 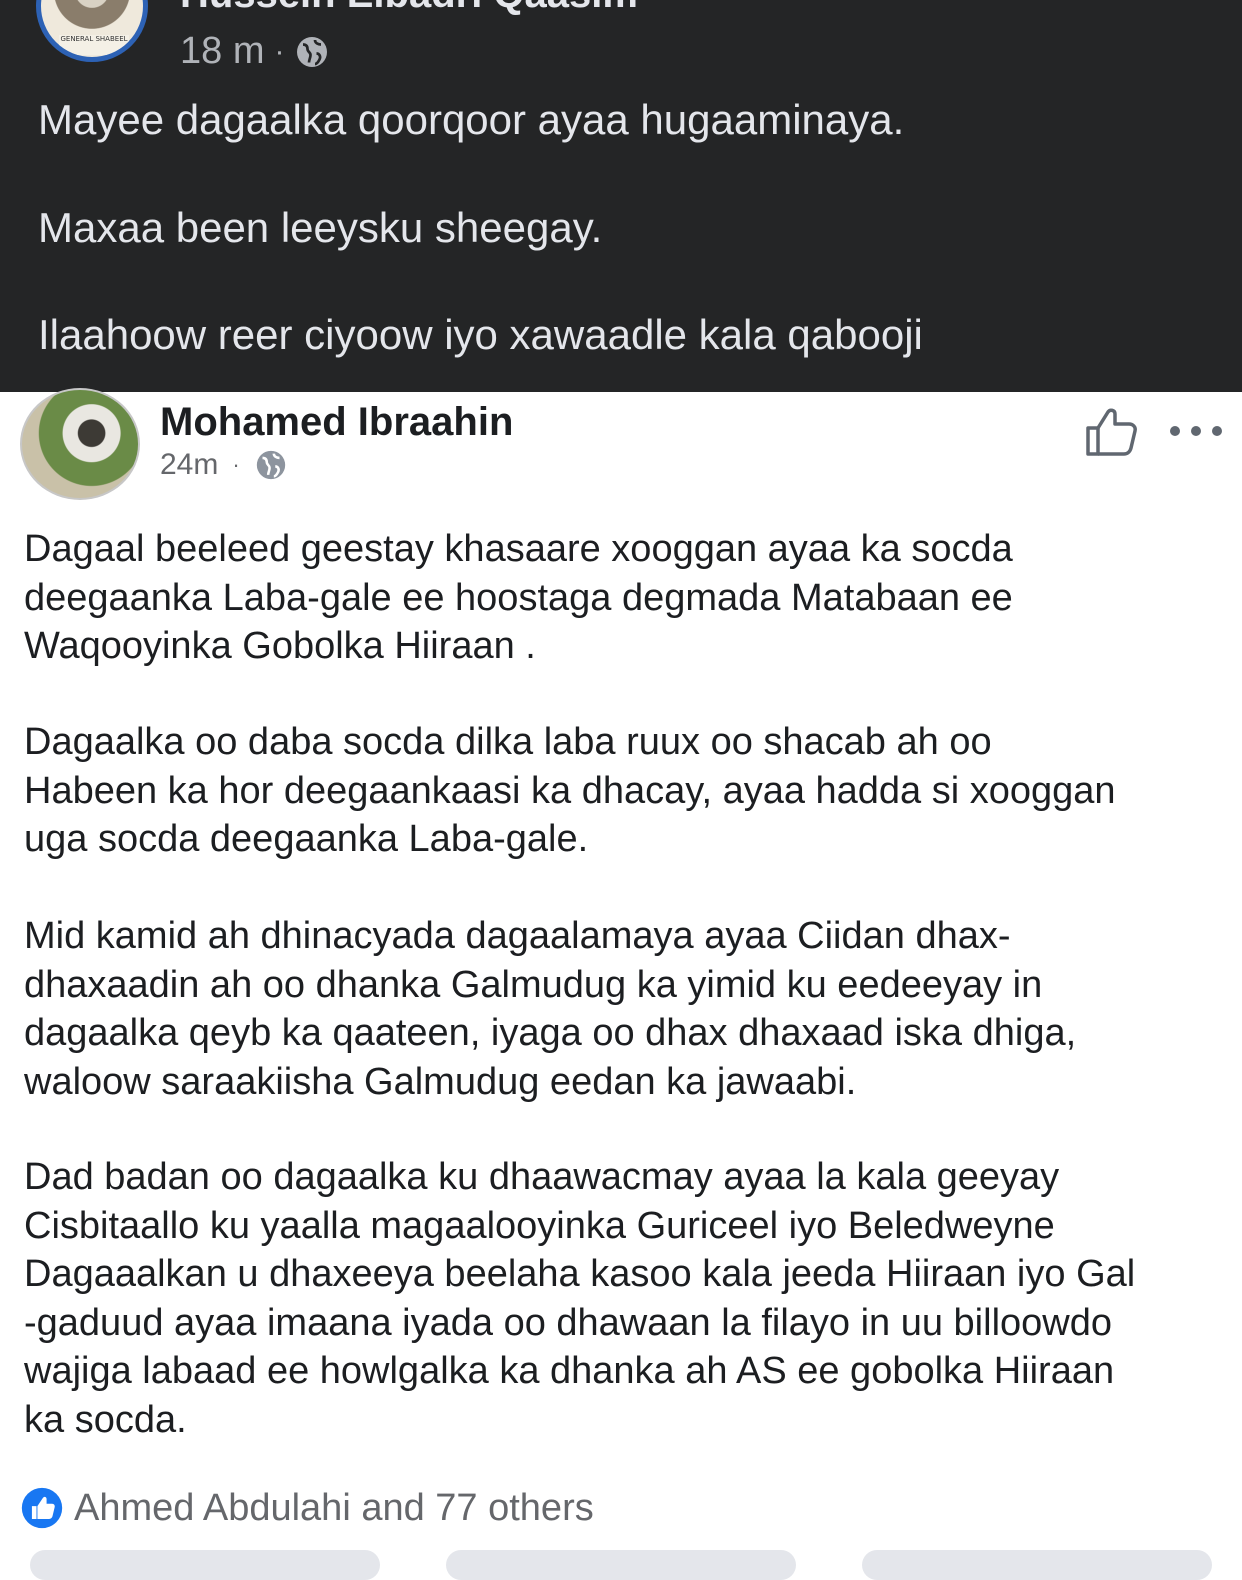 I want to click on reactions-summary: Ahmed Abdulahi and 77 others, so click(x=307, y=1508).